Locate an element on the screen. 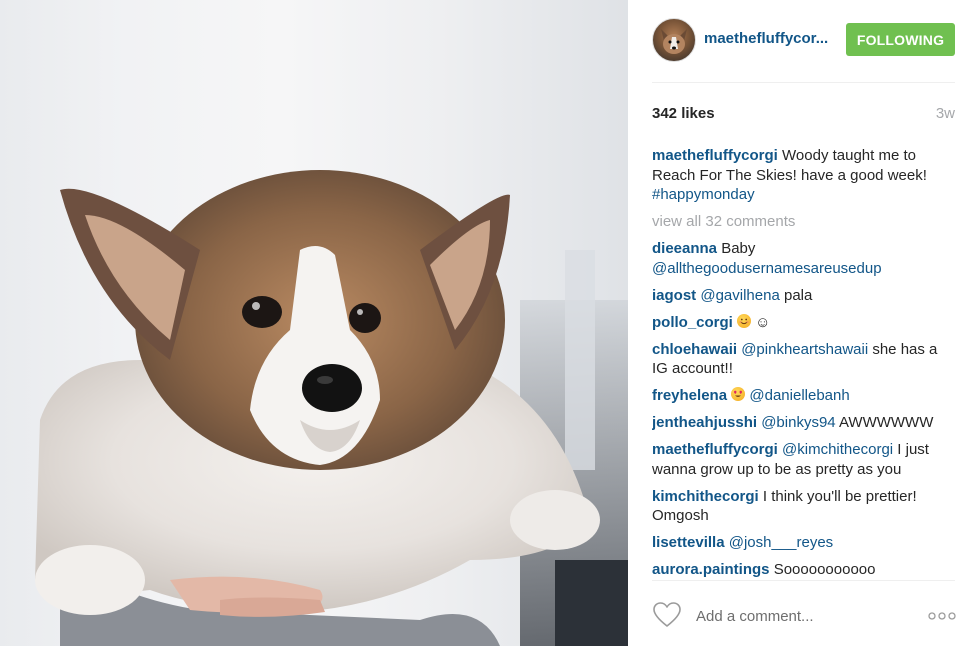 The image size is (975, 646). comment-item: iagost @gavilhena pala is located at coordinates (803, 296).